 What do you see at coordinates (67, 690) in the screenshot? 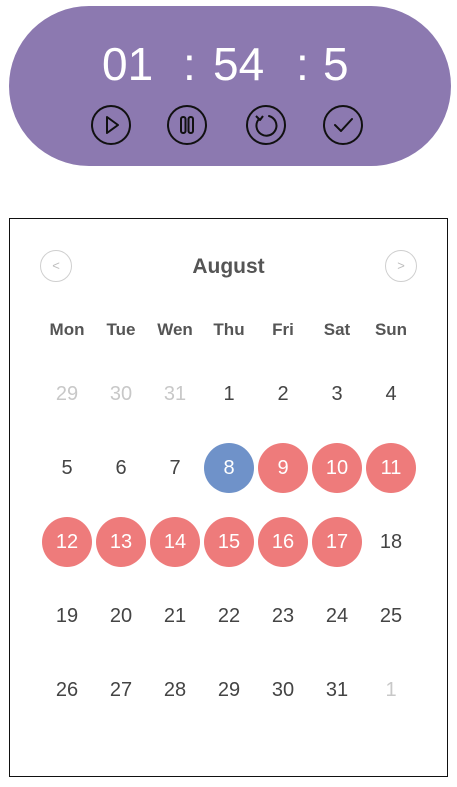
I see `day-cell: 26` at bounding box center [67, 690].